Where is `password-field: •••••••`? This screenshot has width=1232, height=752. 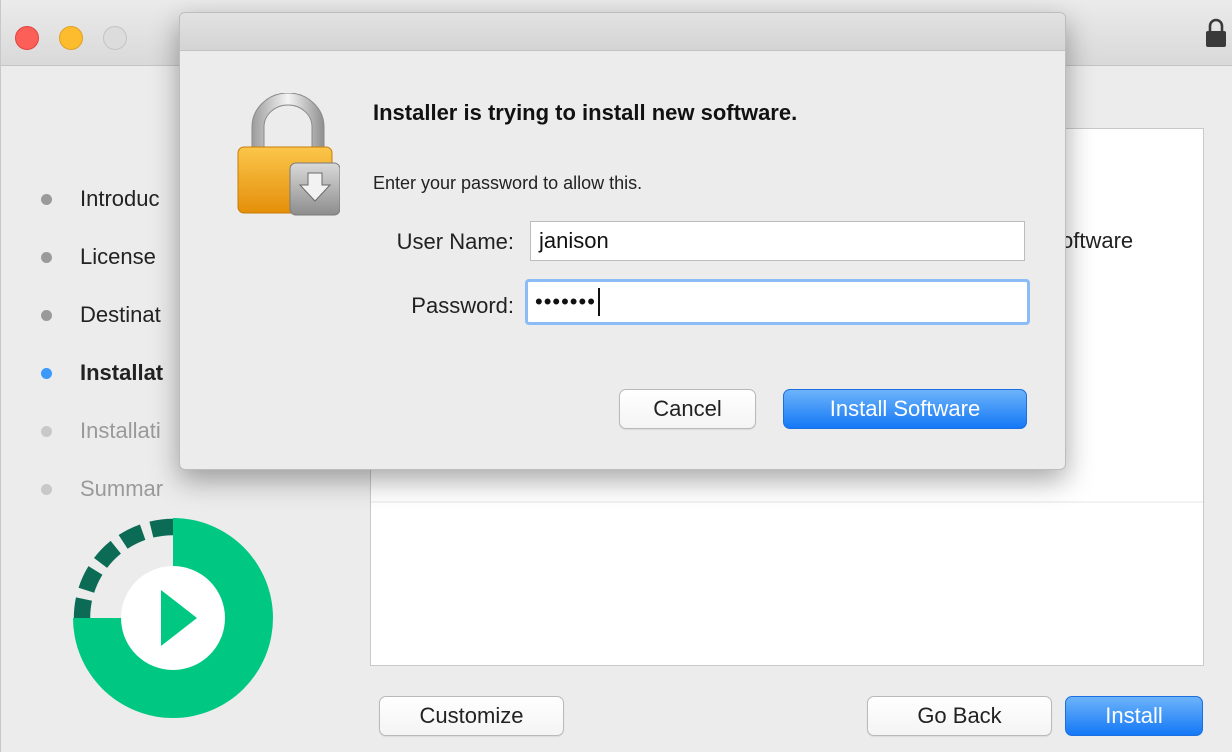 password-field: ••••••• is located at coordinates (777, 302).